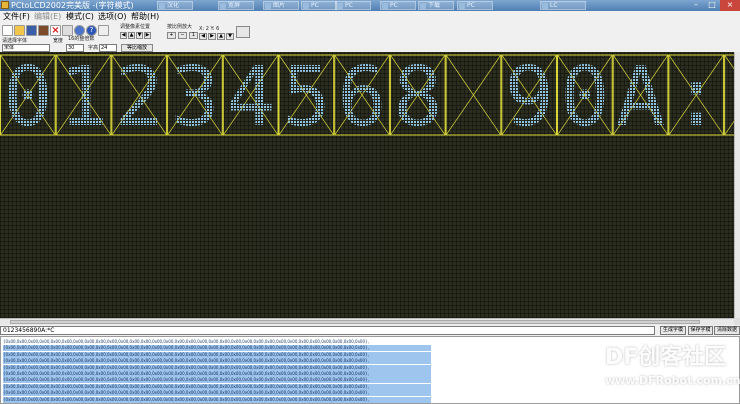 The image size is (740, 404). I want to click on menu-edit: 编辑(E), so click(47, 17).